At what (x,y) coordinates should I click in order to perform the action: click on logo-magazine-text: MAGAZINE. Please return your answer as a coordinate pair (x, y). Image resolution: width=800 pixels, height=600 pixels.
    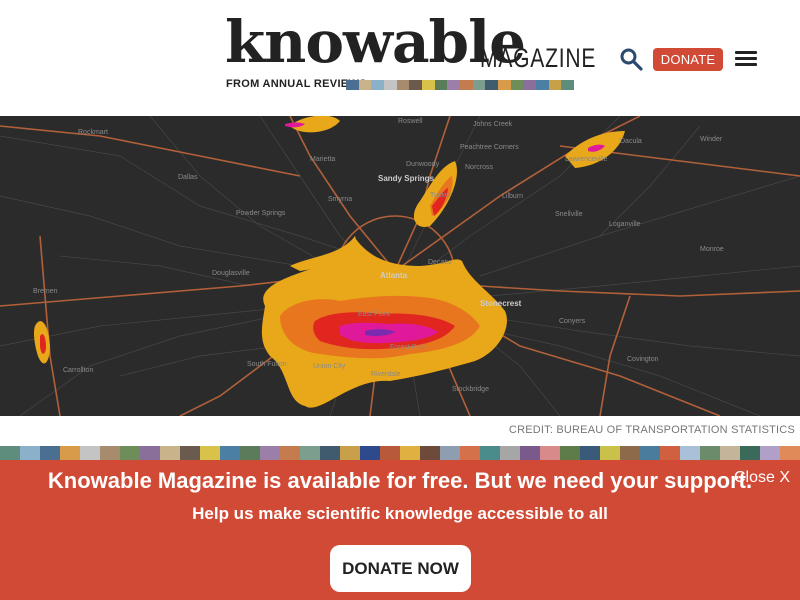
    Looking at the image, I should click on (538, 58).